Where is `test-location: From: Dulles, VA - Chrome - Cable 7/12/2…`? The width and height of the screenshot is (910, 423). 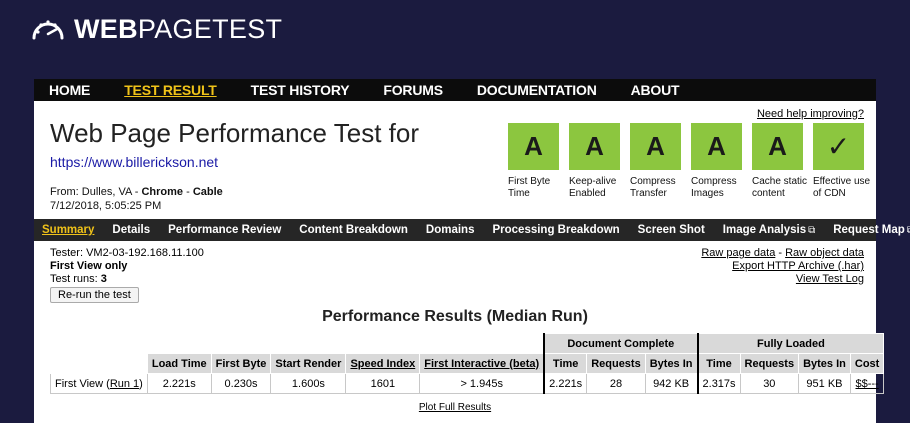
test-location: From: Dulles, VA - Chrome - Cable 7/12/2… is located at coordinates (136, 199).